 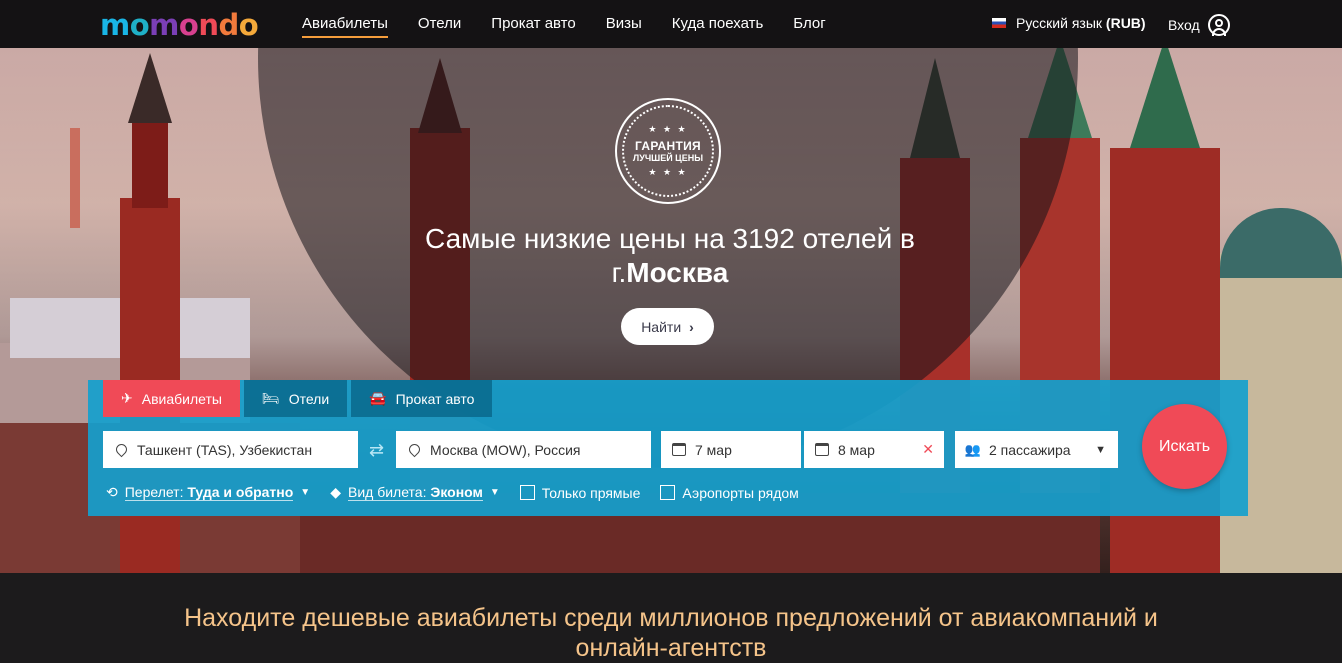 I want to click on ticket-class-value: Эконом, so click(x=456, y=492).